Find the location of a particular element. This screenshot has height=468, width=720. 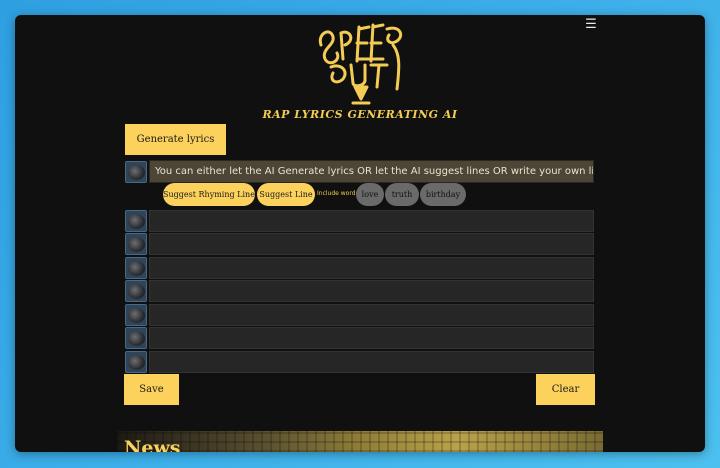

microphone-grille-image is located at coordinates (360, 441).